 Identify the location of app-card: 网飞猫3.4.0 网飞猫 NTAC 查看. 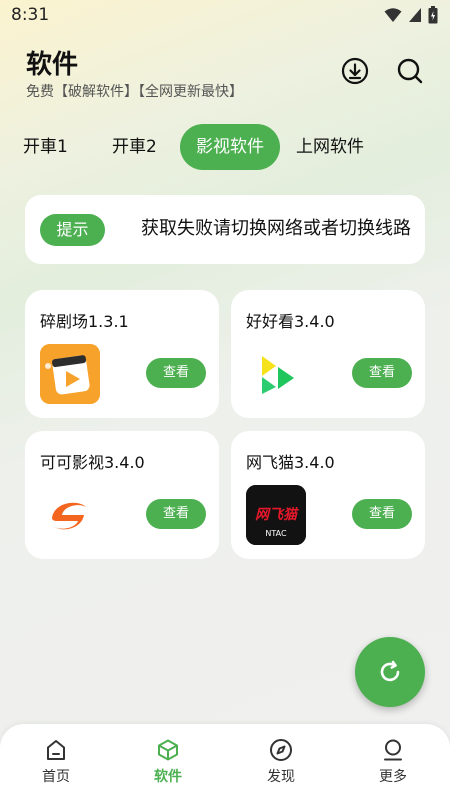
(328, 495).